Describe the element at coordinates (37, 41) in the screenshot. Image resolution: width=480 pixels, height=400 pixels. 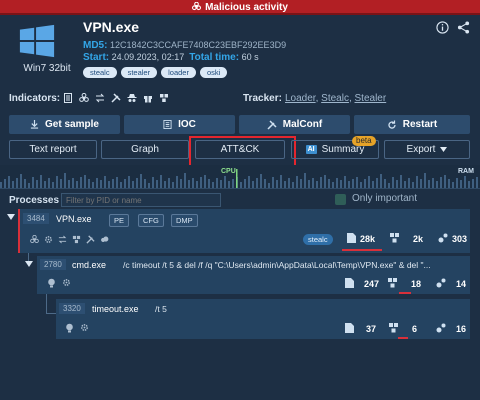
I see `windows-logo-icon` at that location.